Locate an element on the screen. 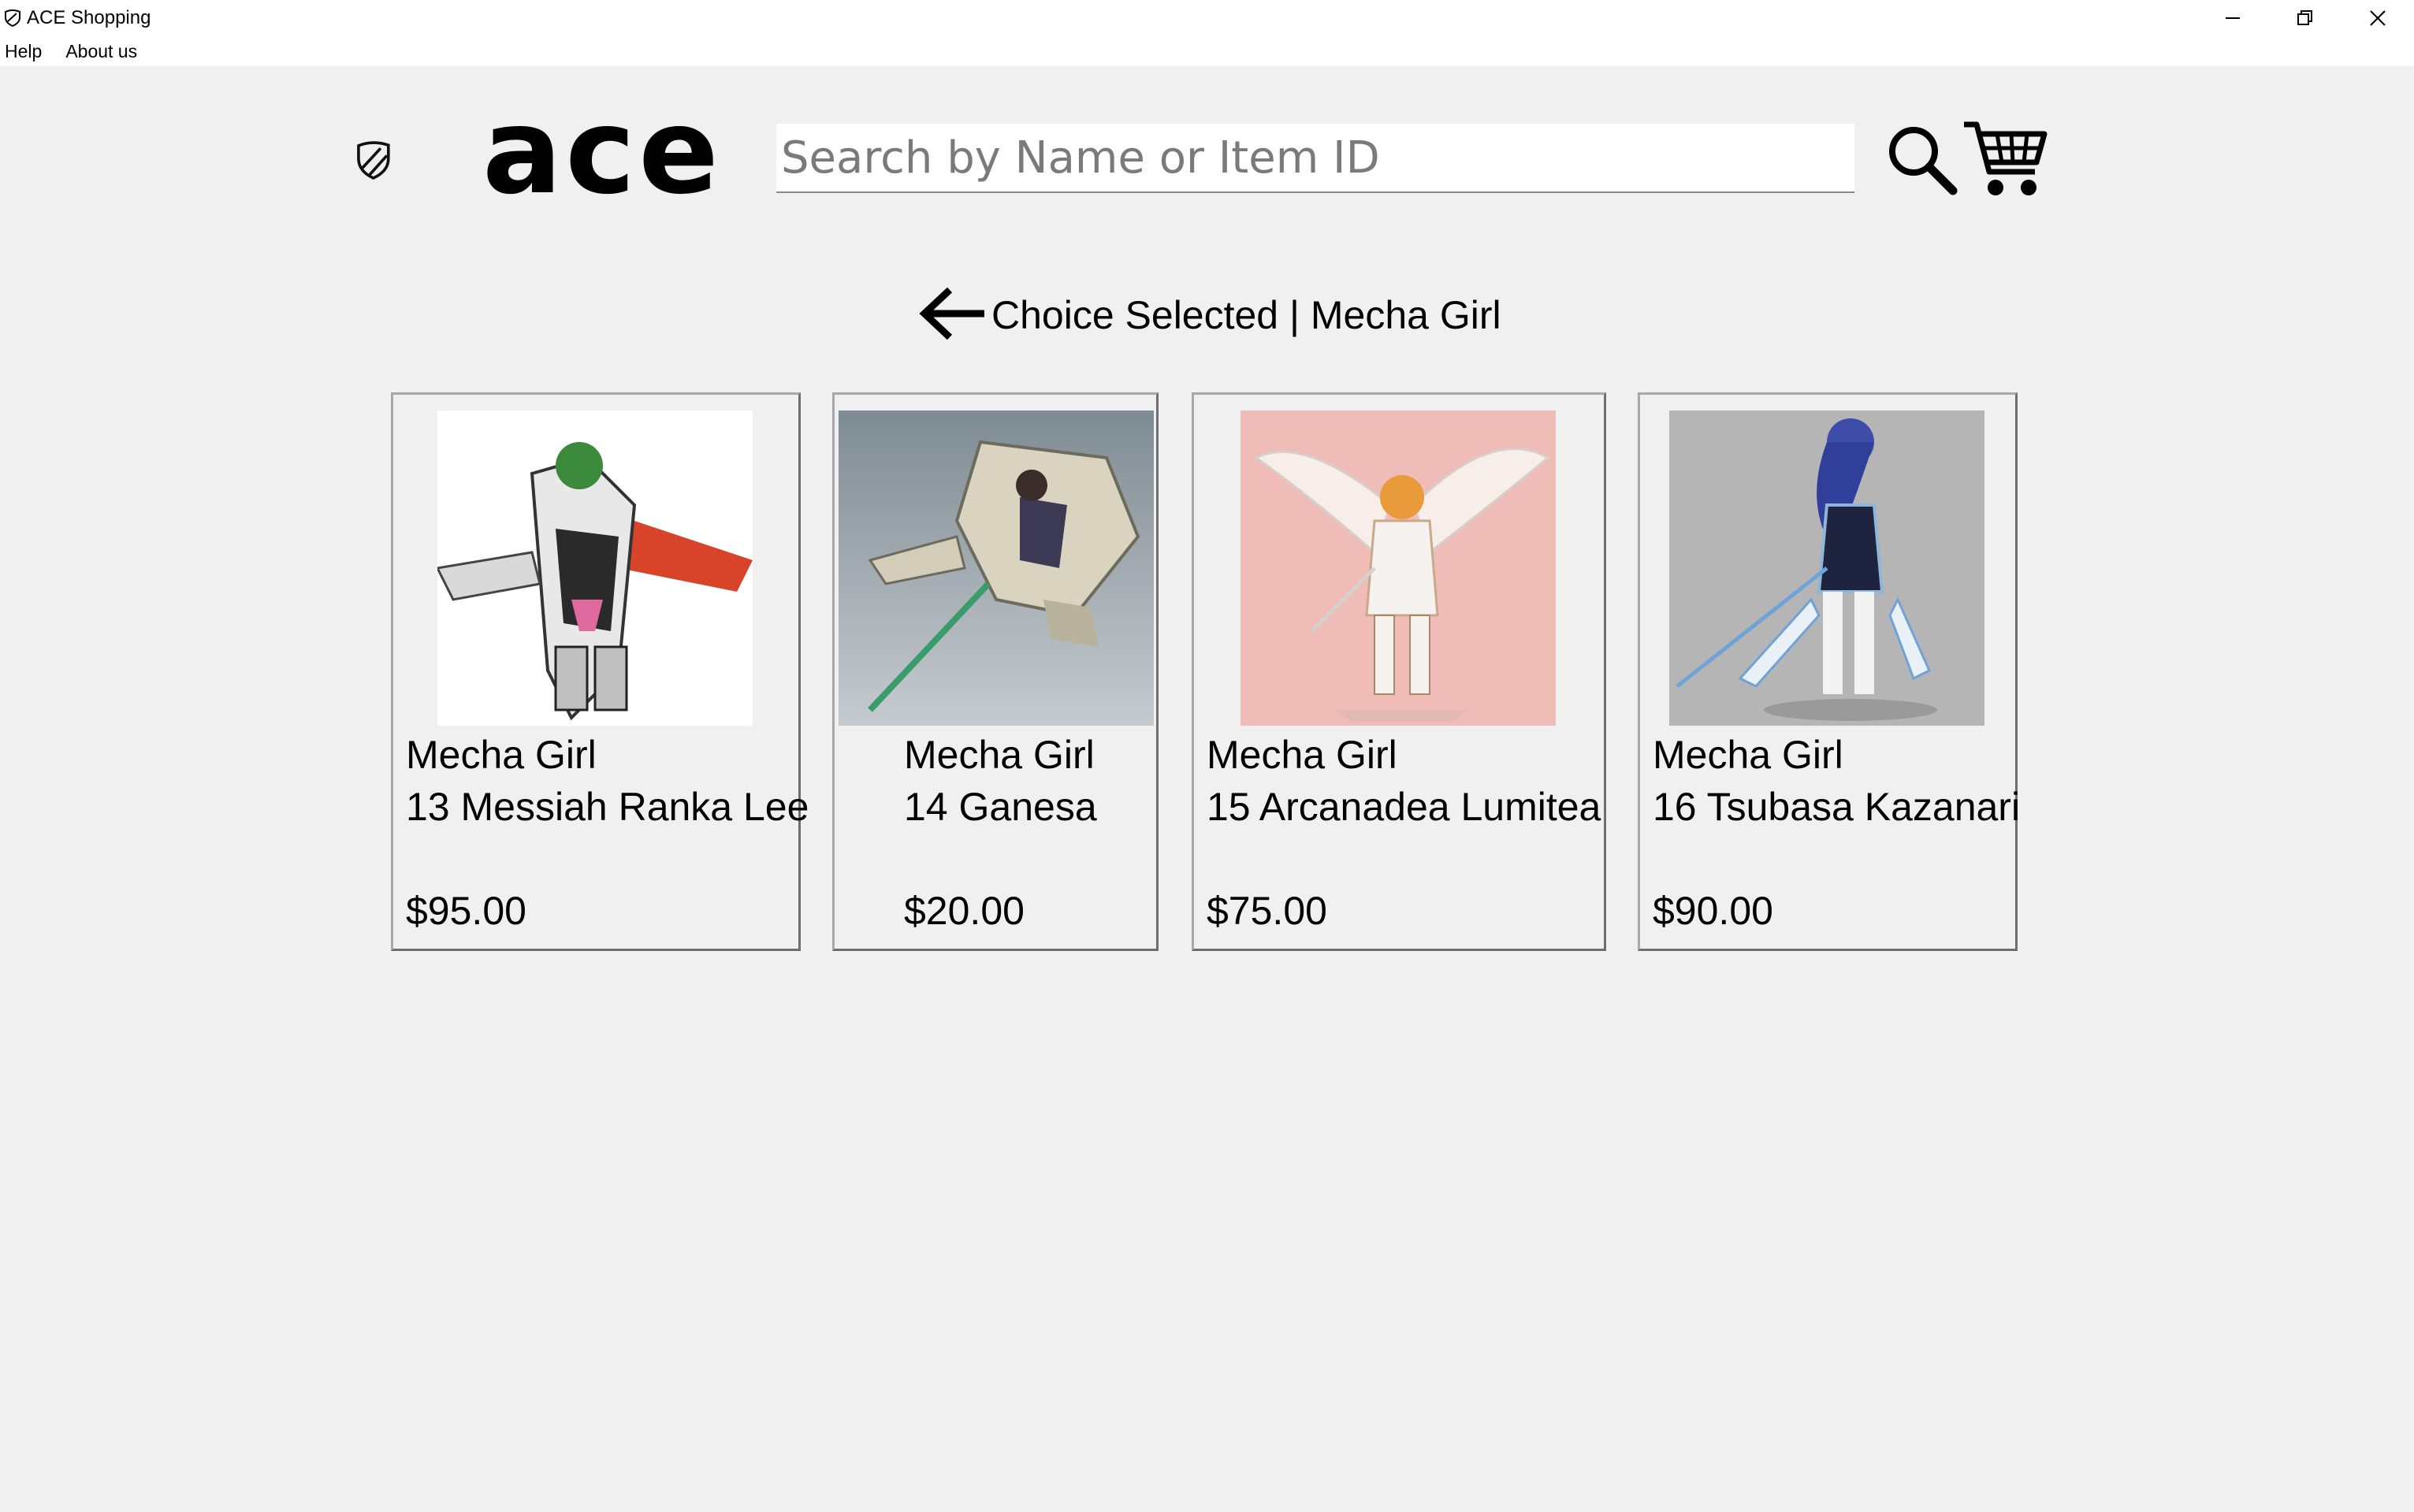 The image size is (2414, 1512). product-price: $75.00 is located at coordinates (1267, 911).